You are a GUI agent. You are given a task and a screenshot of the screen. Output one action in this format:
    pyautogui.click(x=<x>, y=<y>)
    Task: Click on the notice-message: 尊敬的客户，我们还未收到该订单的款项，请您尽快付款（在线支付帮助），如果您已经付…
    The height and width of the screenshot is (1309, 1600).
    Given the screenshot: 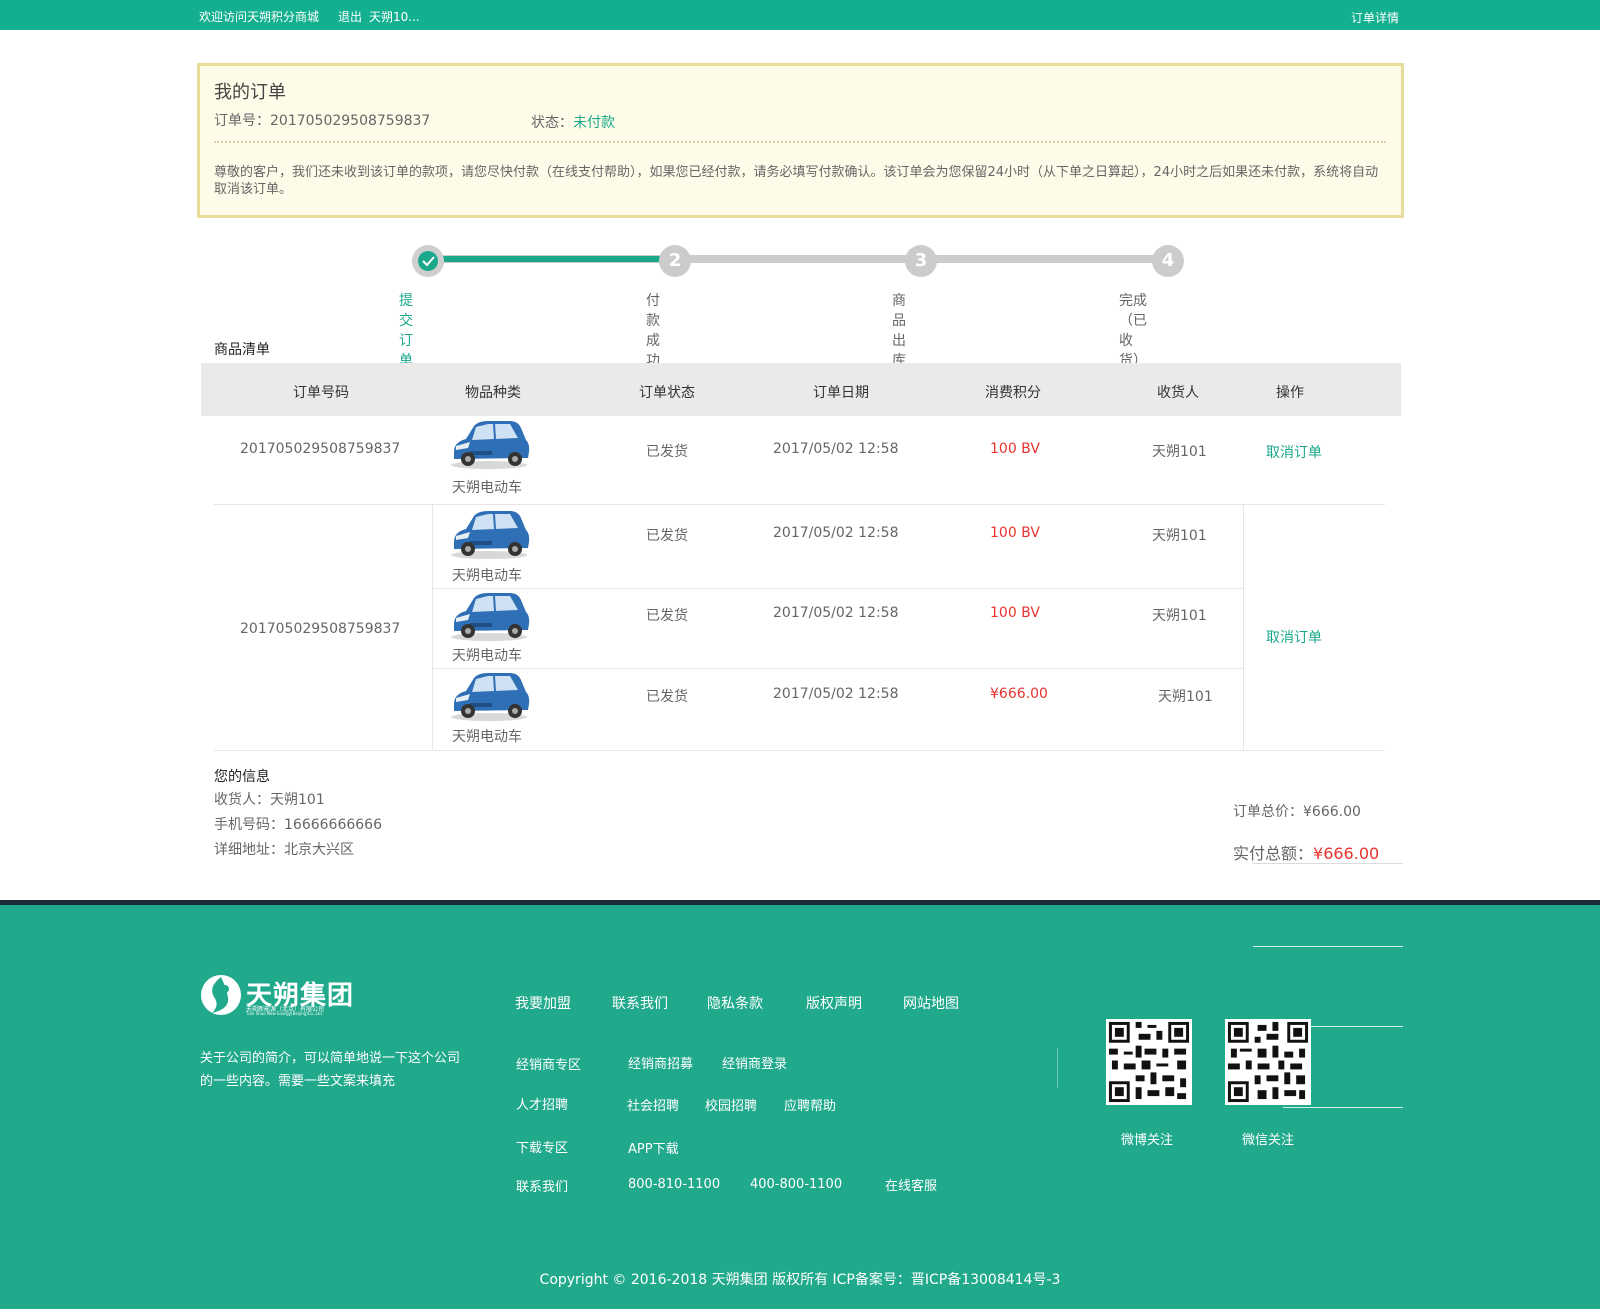 What is the action you would take?
    pyautogui.click(x=796, y=181)
    